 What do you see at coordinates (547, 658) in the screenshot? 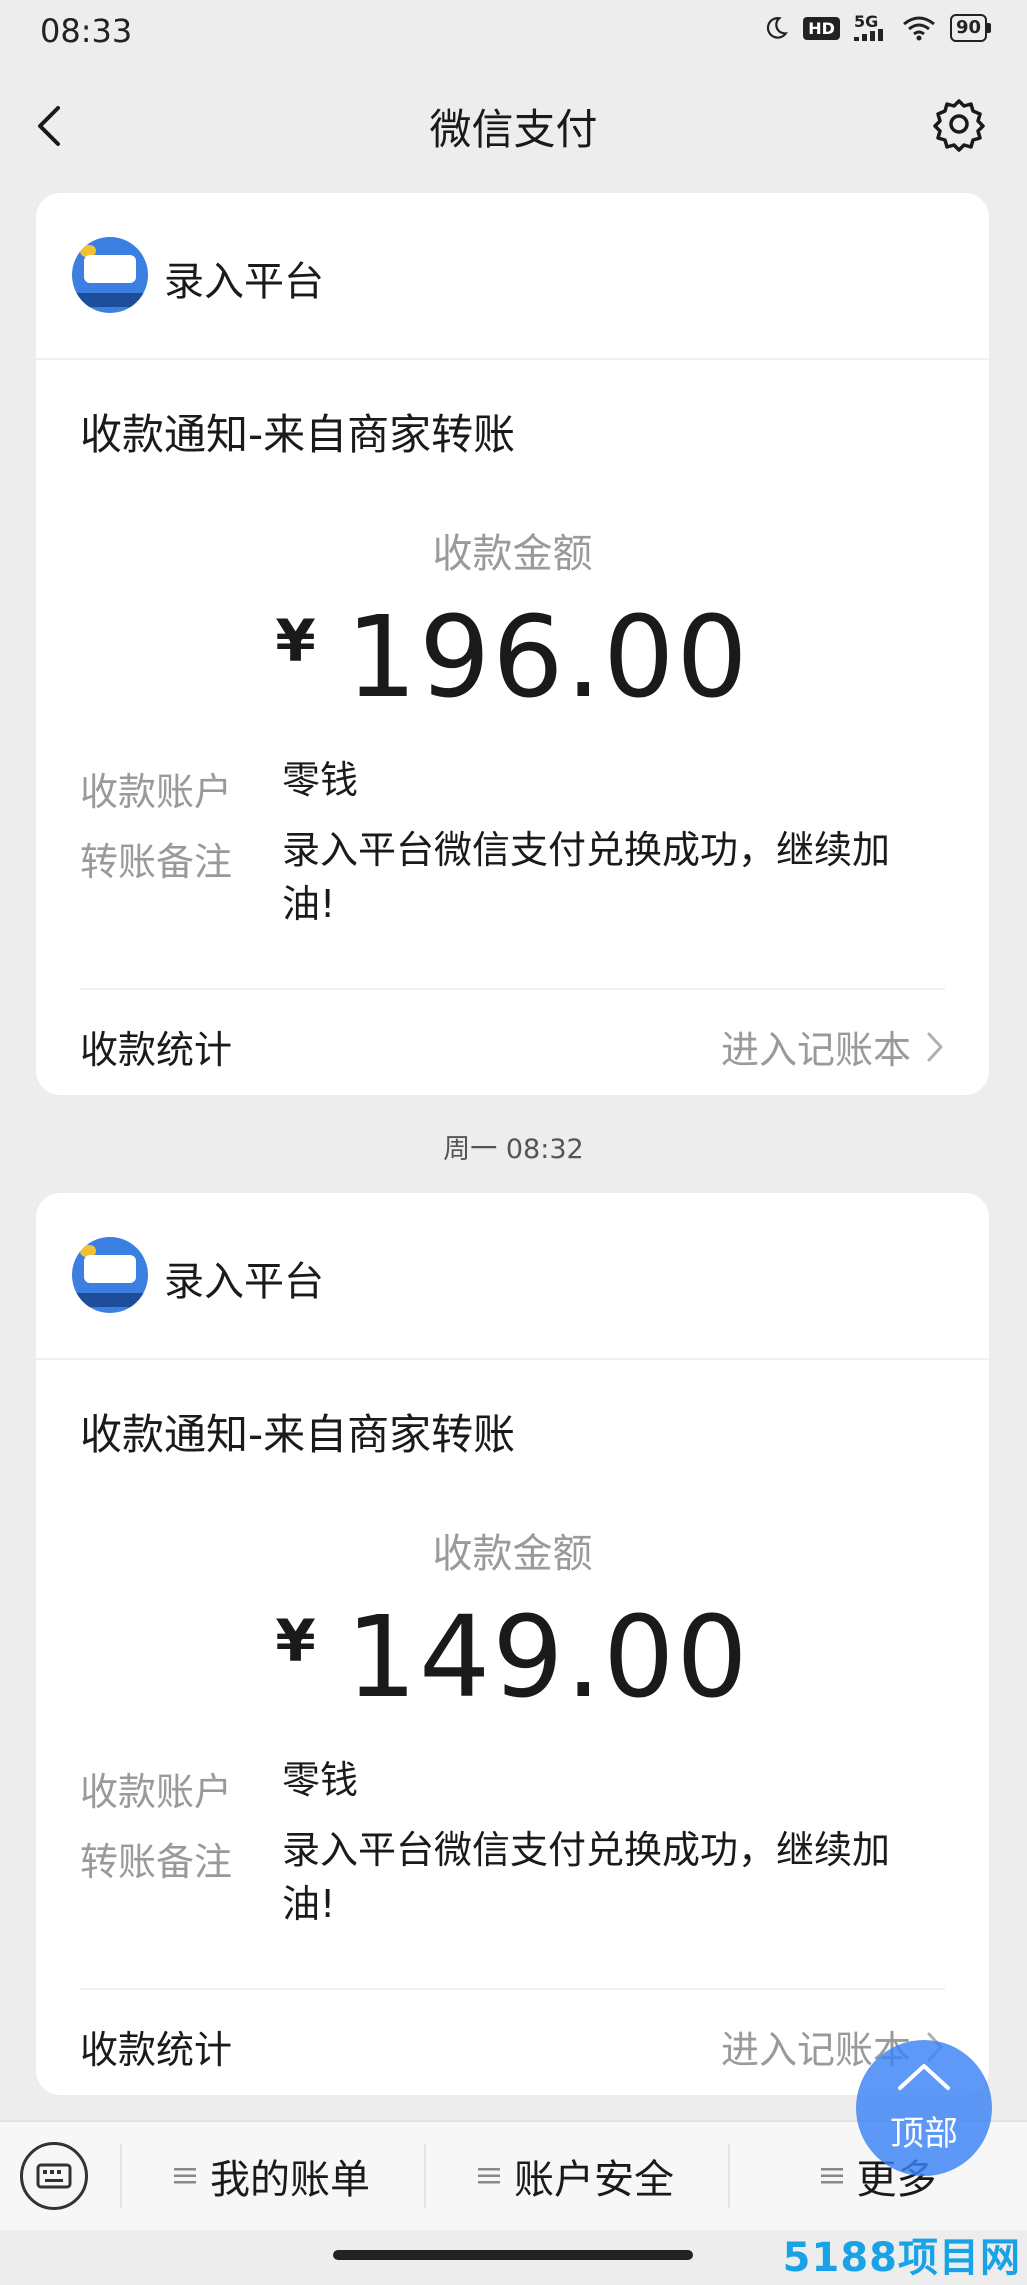
I see `amount-value: 196.00` at bounding box center [547, 658].